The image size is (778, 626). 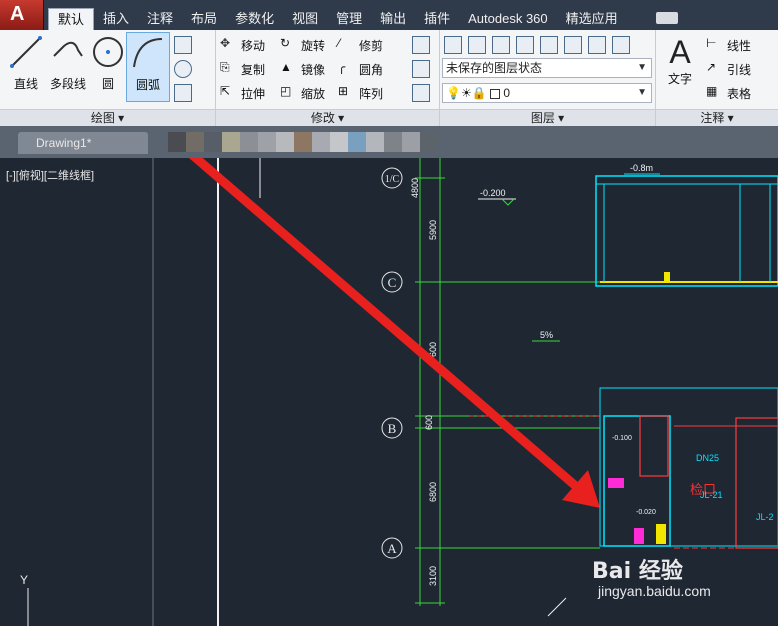 What do you see at coordinates (328, 78) in the screenshot?
I see `modify-panel: ✥ 移动 ↻ 旋转 ⁄ 修剪 ⎘ 复制 ▲ 镜像 ╭ 圆角 ⇱ 拉伸 ◰ 缩放 ⊞ 阵列 修改 ▾` at bounding box center [328, 78].